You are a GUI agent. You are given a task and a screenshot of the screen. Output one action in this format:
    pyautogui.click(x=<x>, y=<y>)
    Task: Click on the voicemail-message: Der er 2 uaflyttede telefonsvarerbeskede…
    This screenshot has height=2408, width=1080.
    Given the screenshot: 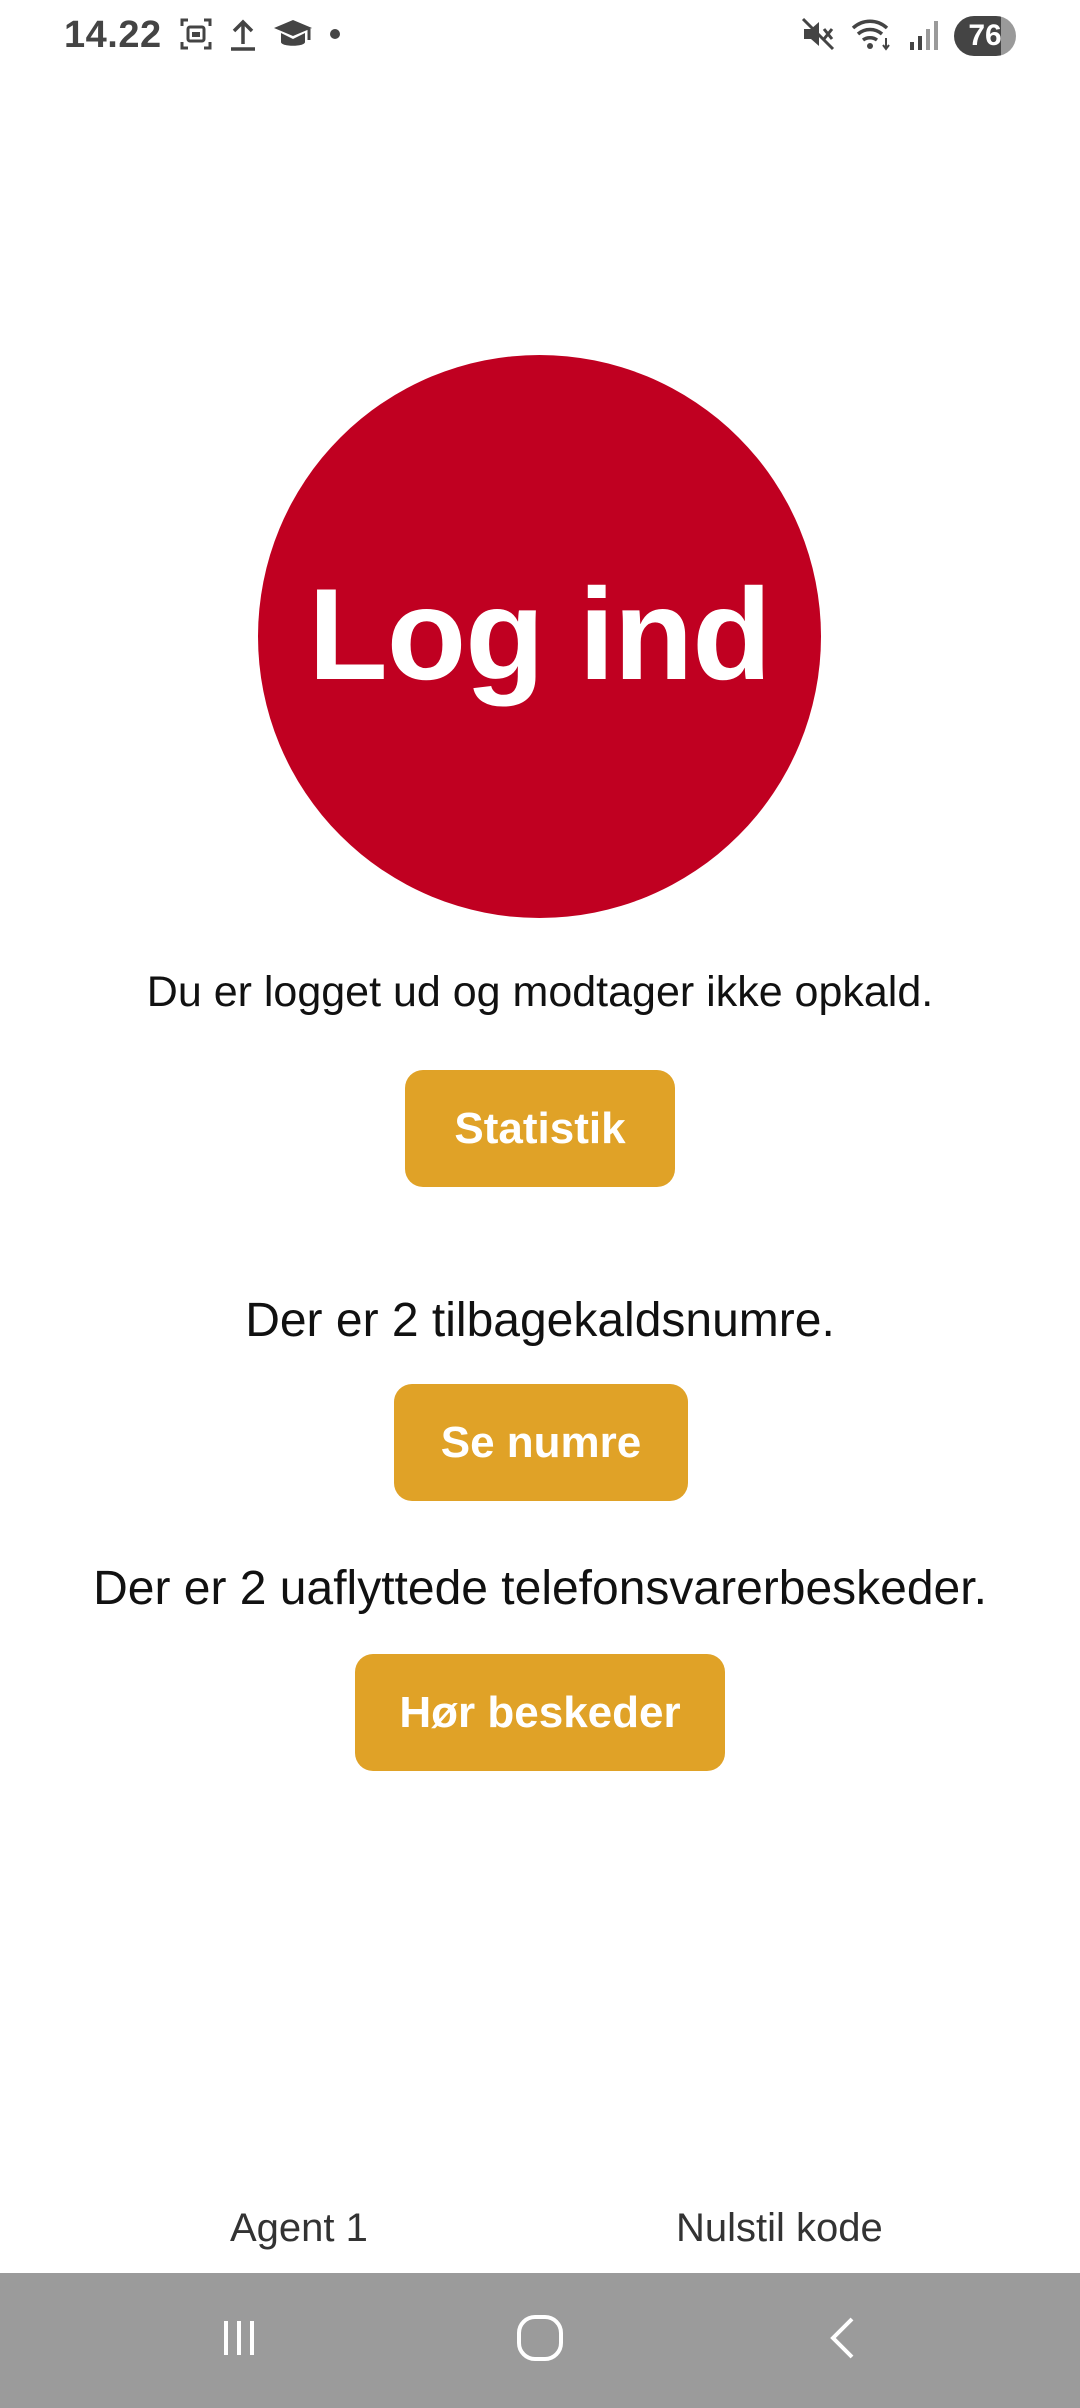 What is the action you would take?
    pyautogui.click(x=540, y=1588)
    